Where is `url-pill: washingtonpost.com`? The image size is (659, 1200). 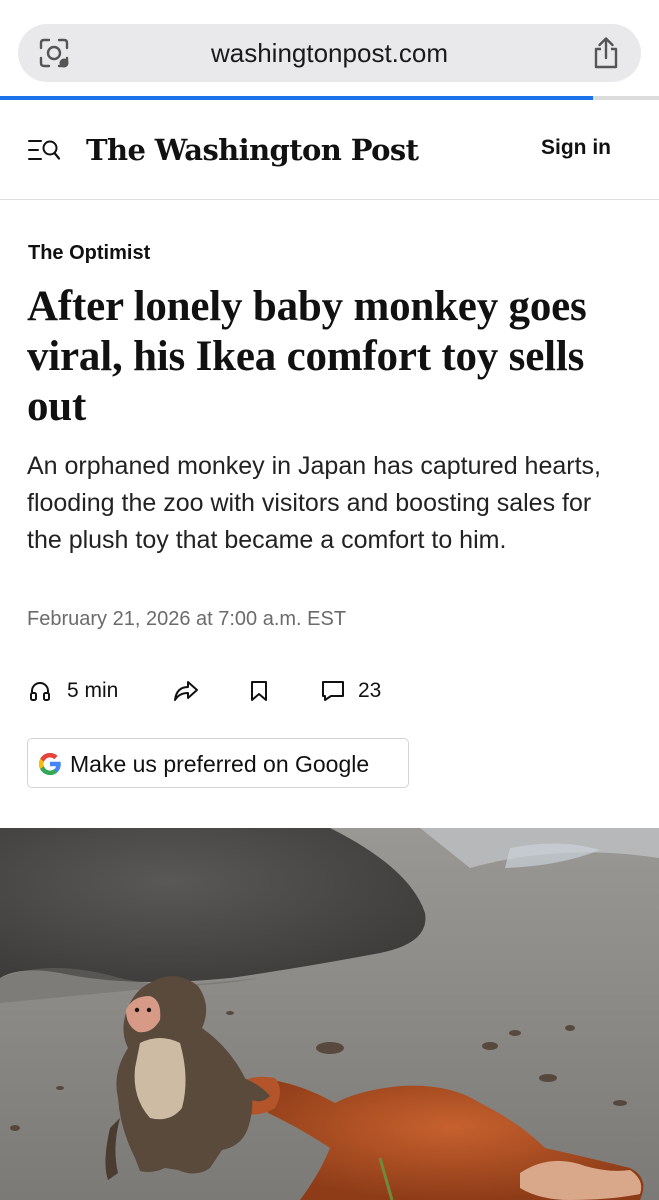 url-pill: washingtonpost.com is located at coordinates (329, 53).